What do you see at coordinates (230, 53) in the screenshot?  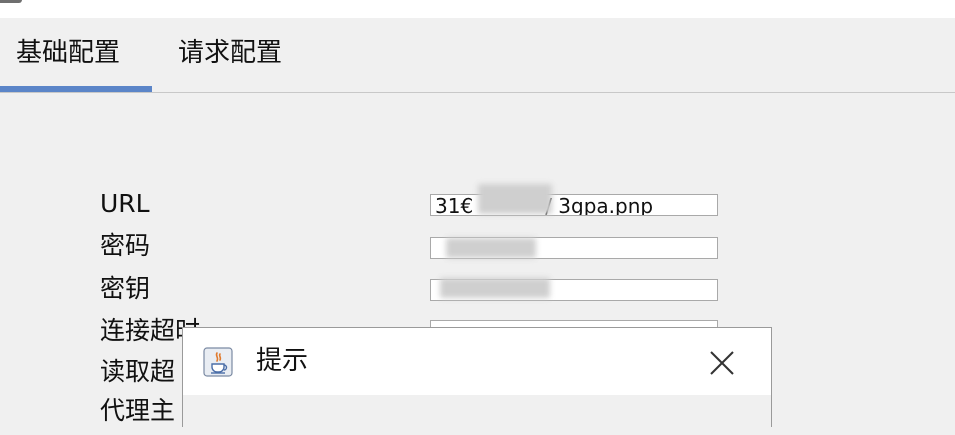 I see `tab-request-config: 请求配置` at bounding box center [230, 53].